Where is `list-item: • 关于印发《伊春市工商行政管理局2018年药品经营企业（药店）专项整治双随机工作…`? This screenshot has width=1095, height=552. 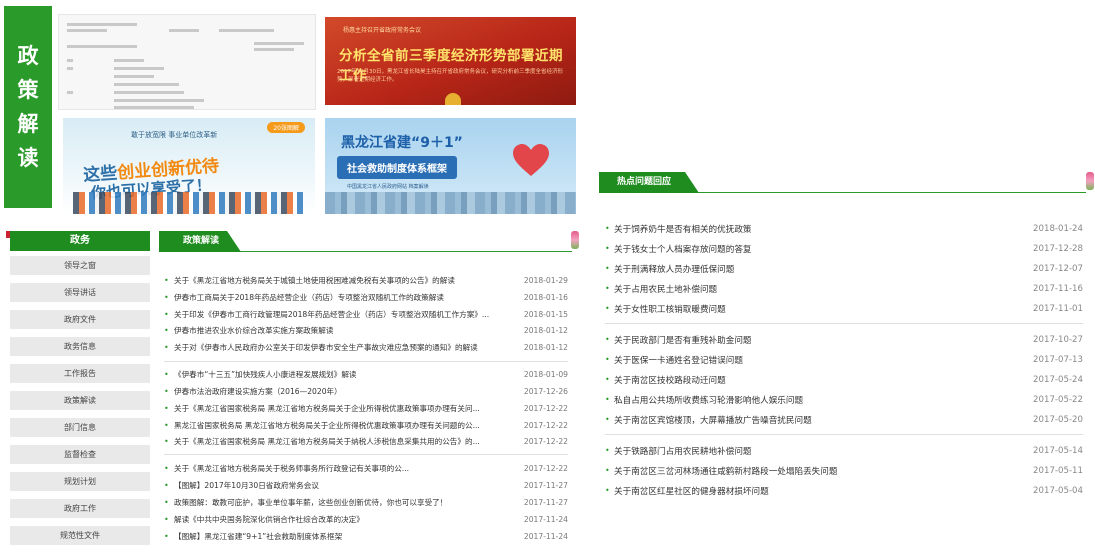 list-item: • 关于印发《伊春市工商行政管理局2018年药品经营企业（药店）专项整治双随机工作… is located at coordinates (366, 314).